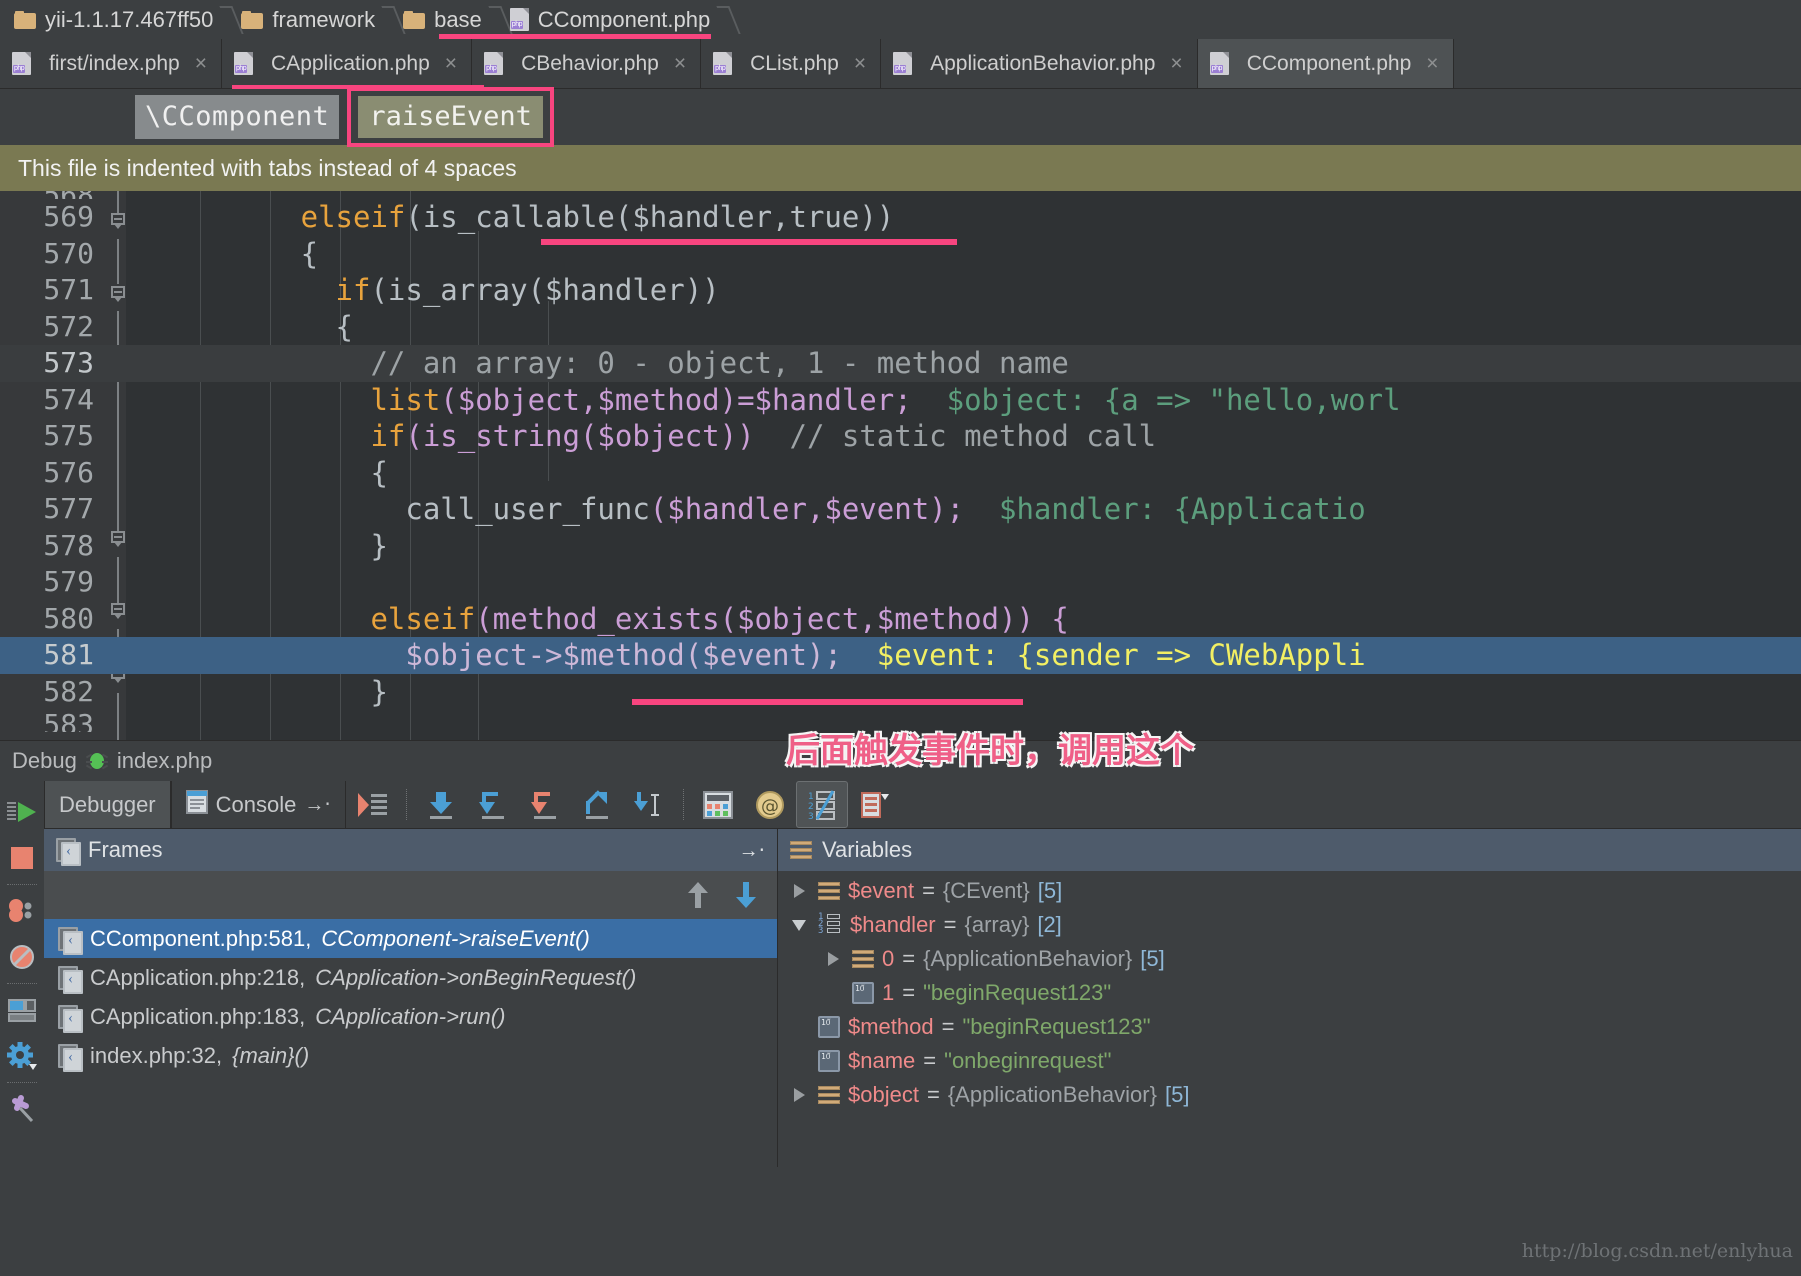 The width and height of the screenshot is (1801, 1276). I want to click on mute-breakpoints-icon, so click(22, 957).